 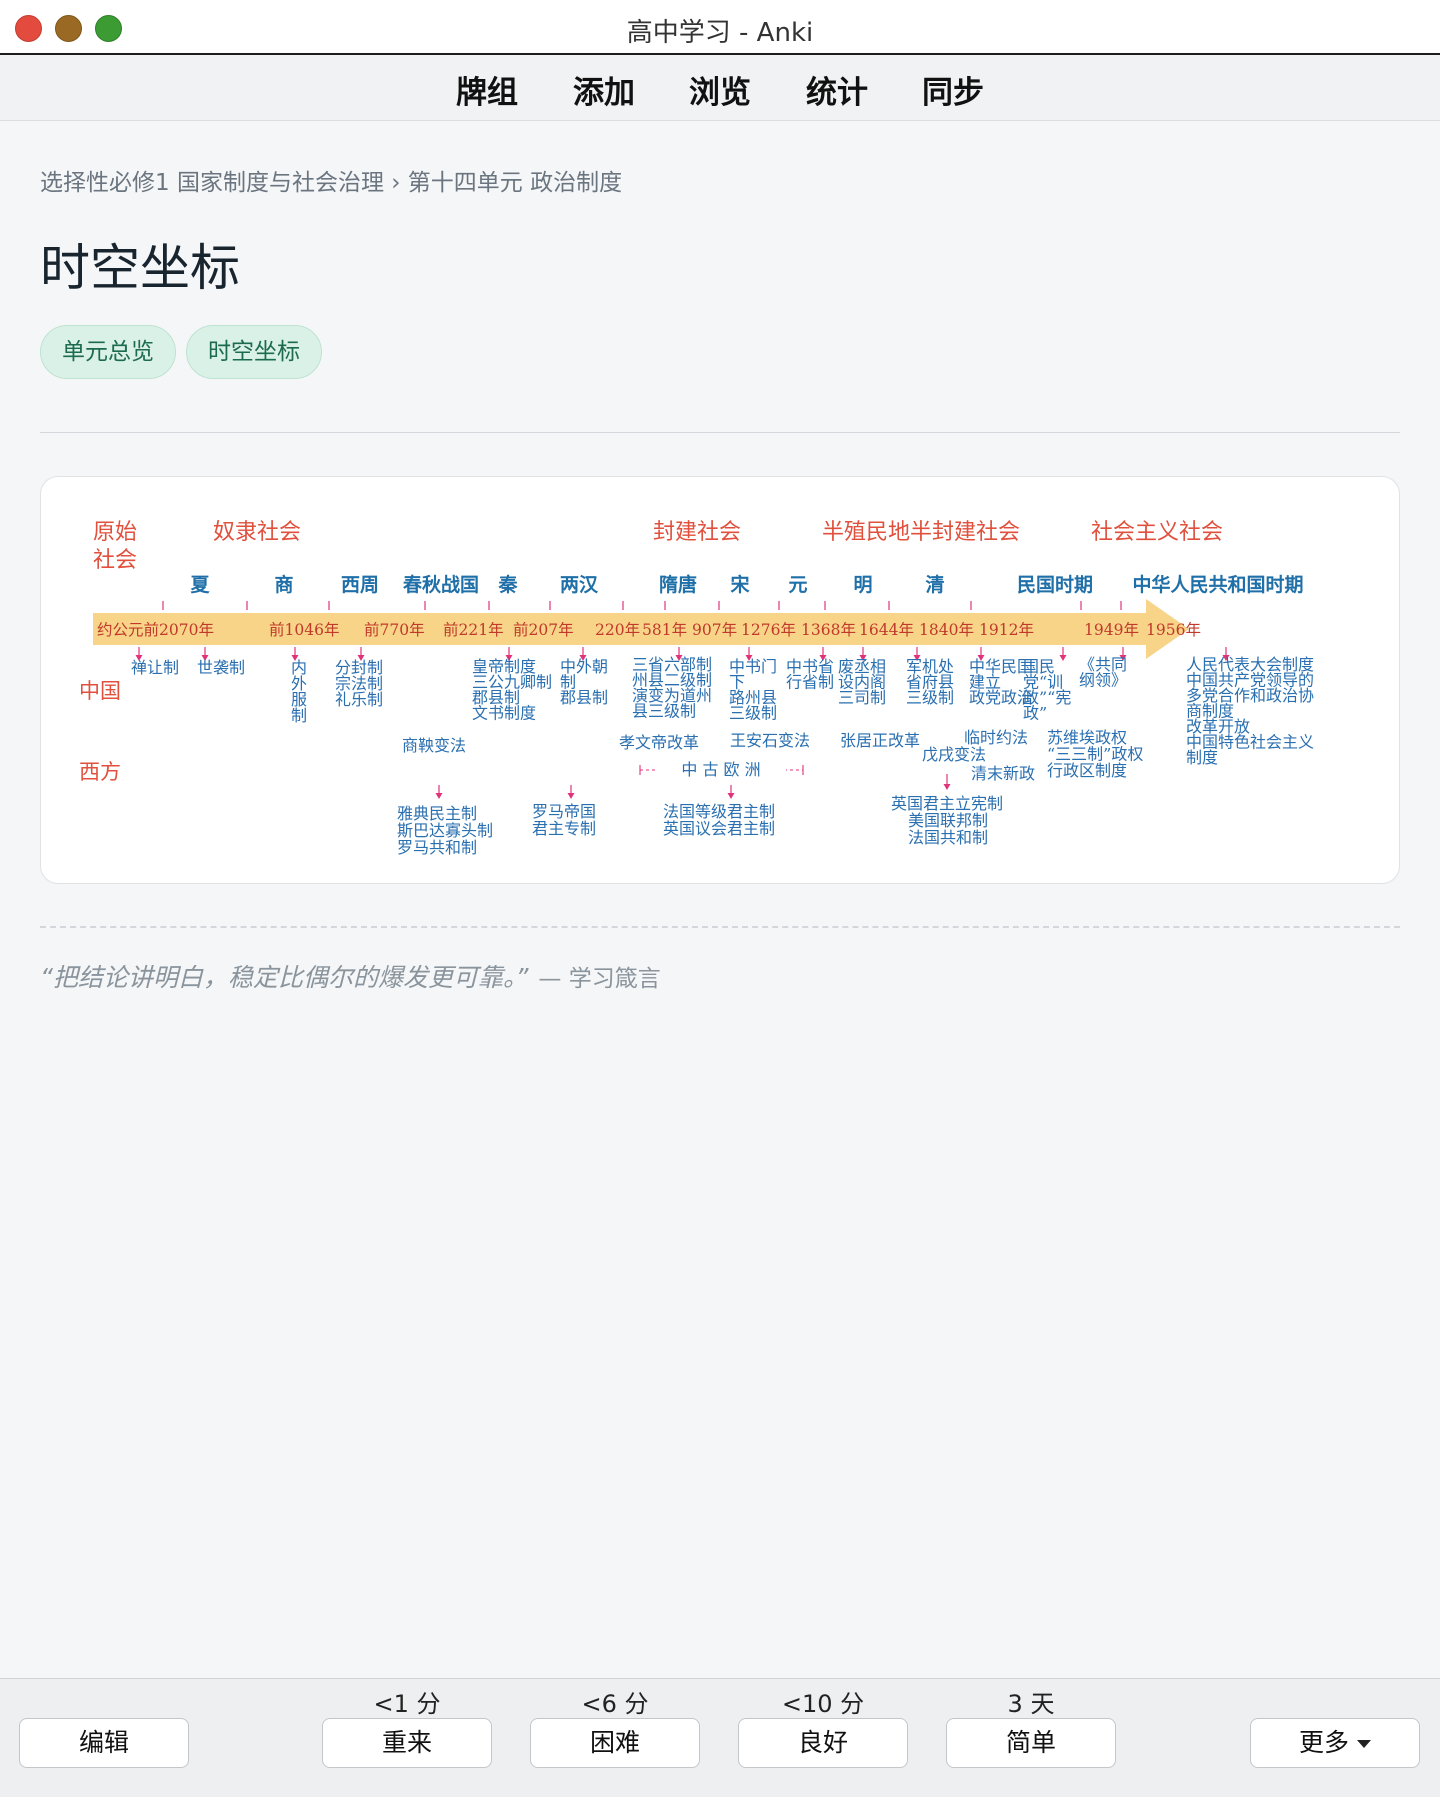 What do you see at coordinates (155, 667) in the screenshot?
I see `china-event: 禅让制` at bounding box center [155, 667].